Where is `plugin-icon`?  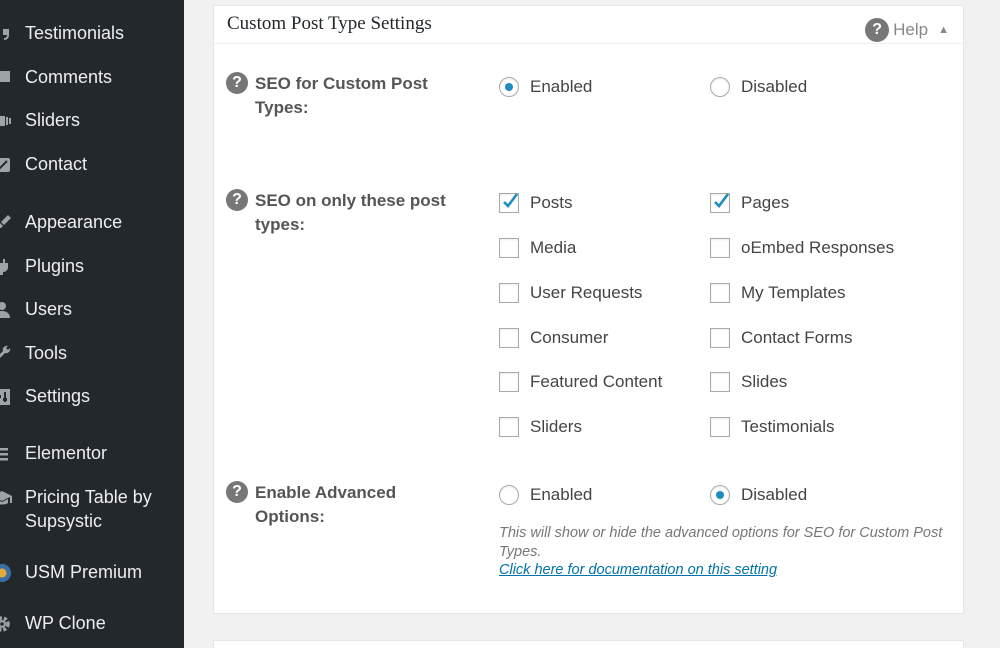 plugin-icon is located at coordinates (6, 267).